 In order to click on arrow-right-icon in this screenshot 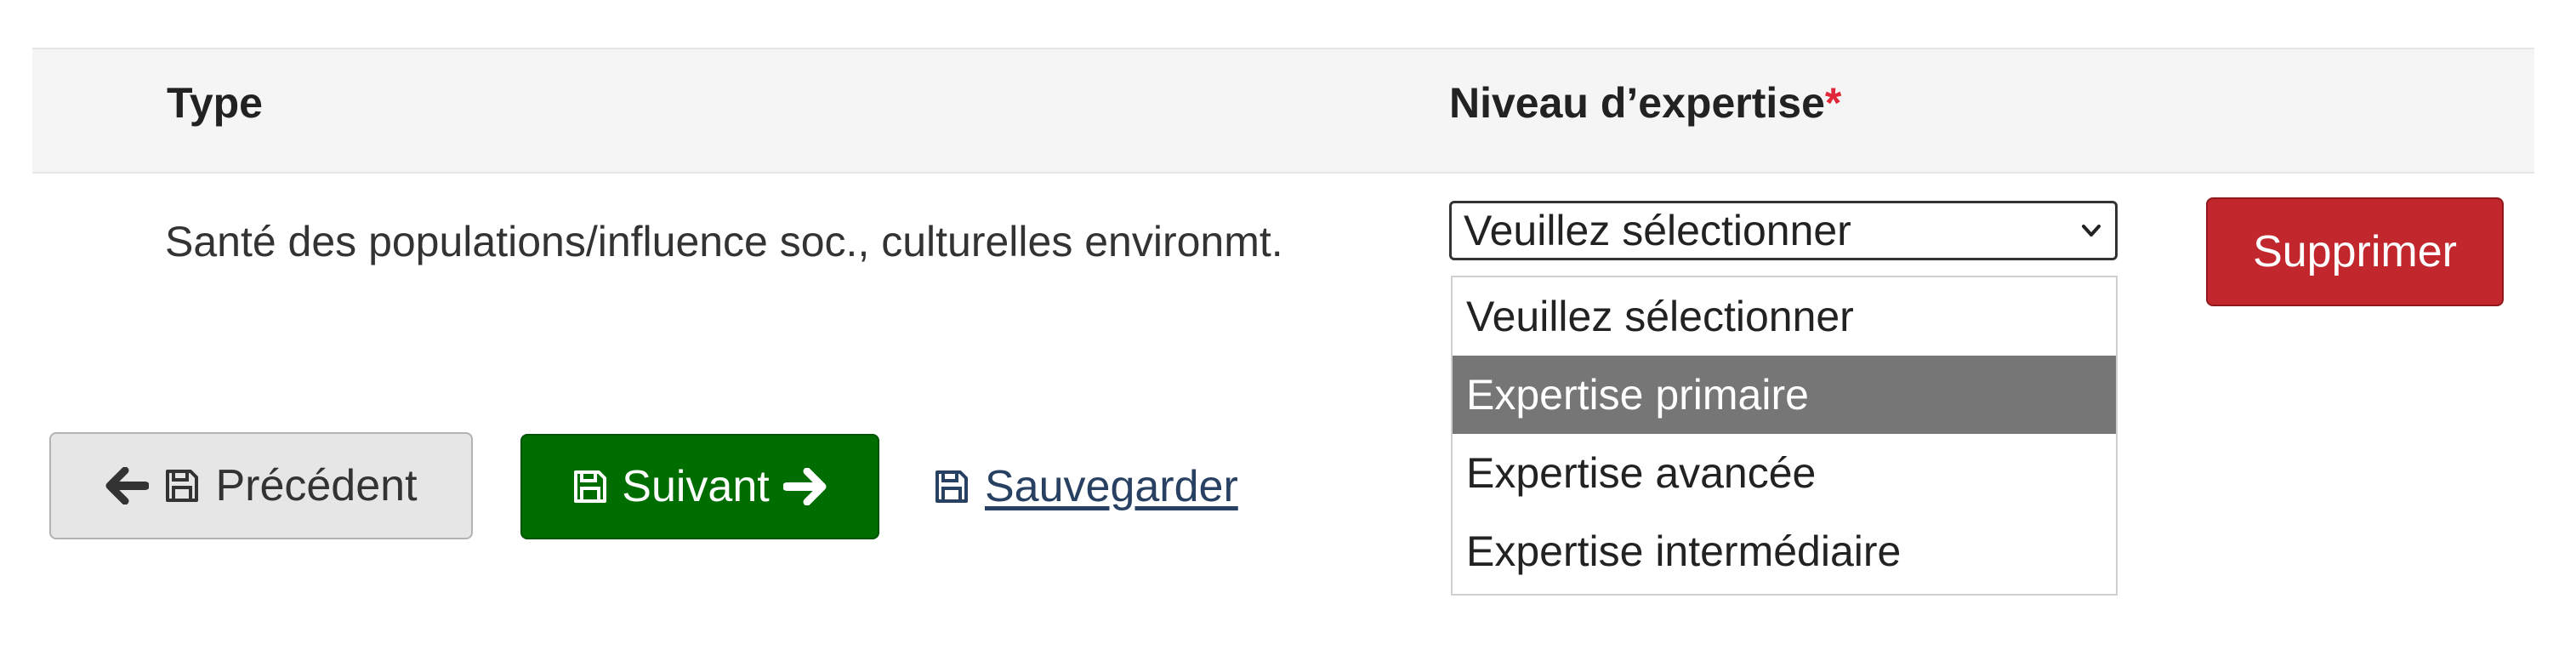, I will do `click(804, 487)`.